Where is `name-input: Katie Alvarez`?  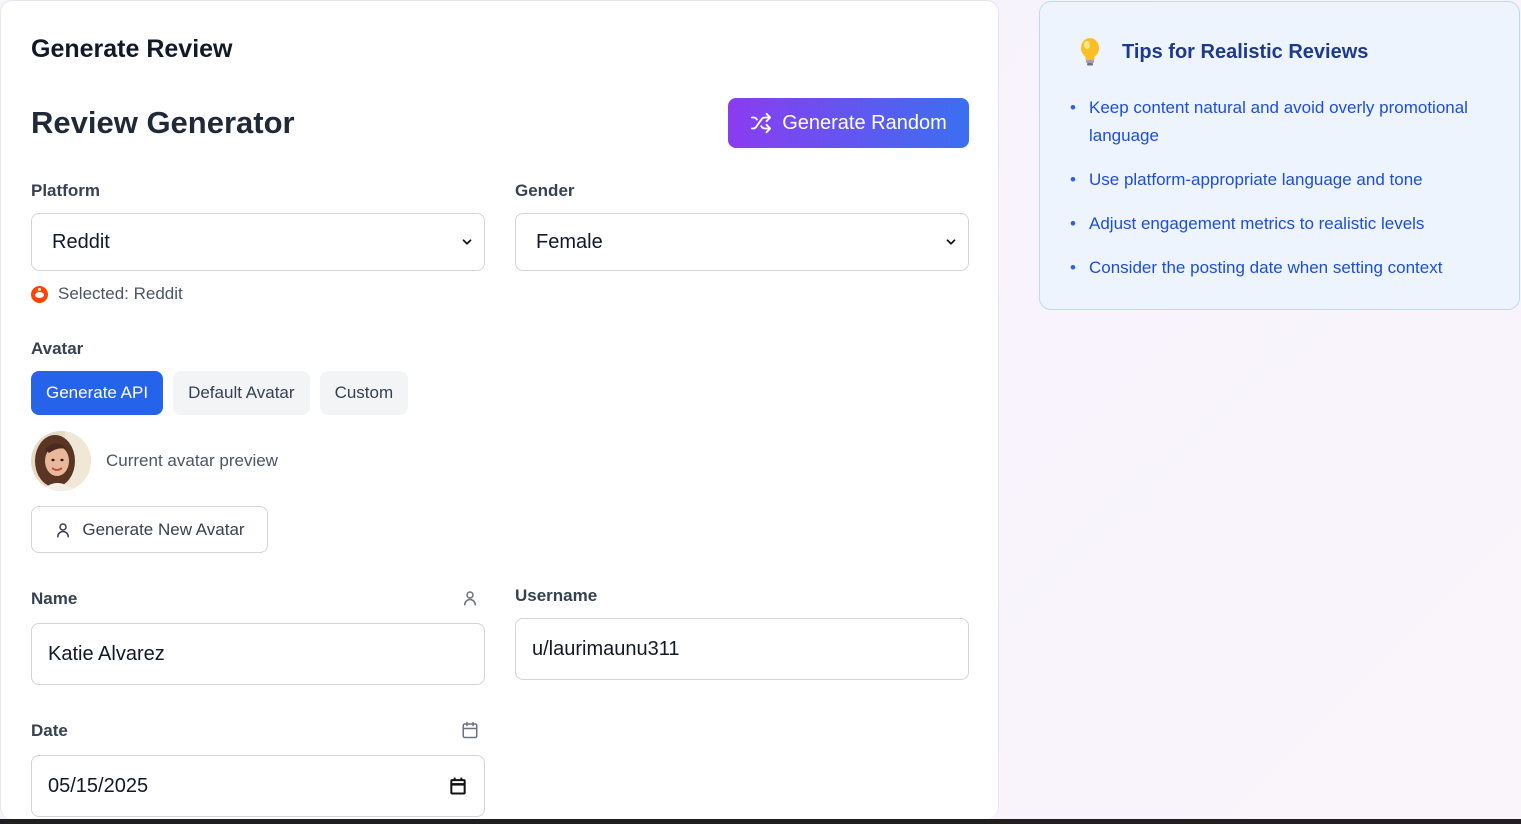
name-input: Katie Alvarez is located at coordinates (258, 654).